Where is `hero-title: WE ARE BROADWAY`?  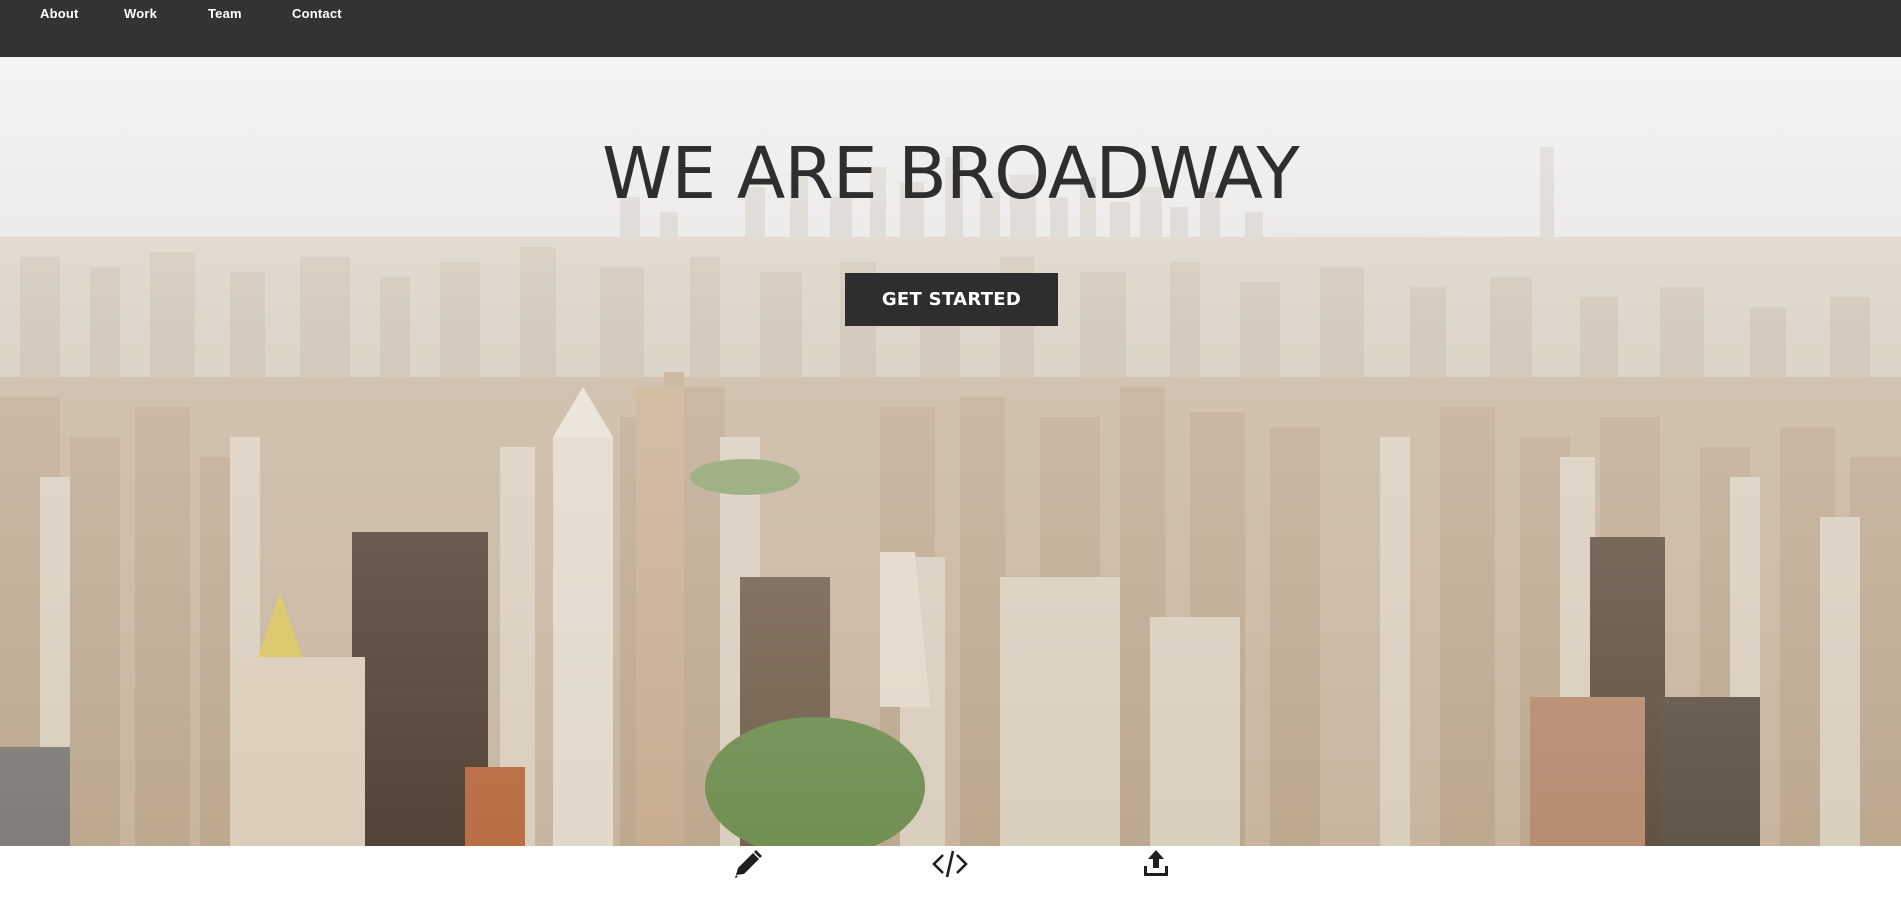 hero-title: WE ARE BROADWAY is located at coordinates (951, 173).